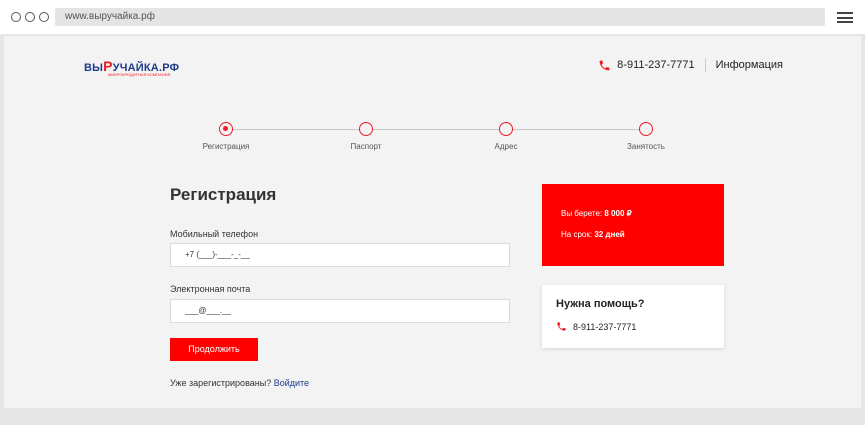 Image resolution: width=865 pixels, height=425 pixels. What do you see at coordinates (749, 65) in the screenshot?
I see `info-link: Информация` at bounding box center [749, 65].